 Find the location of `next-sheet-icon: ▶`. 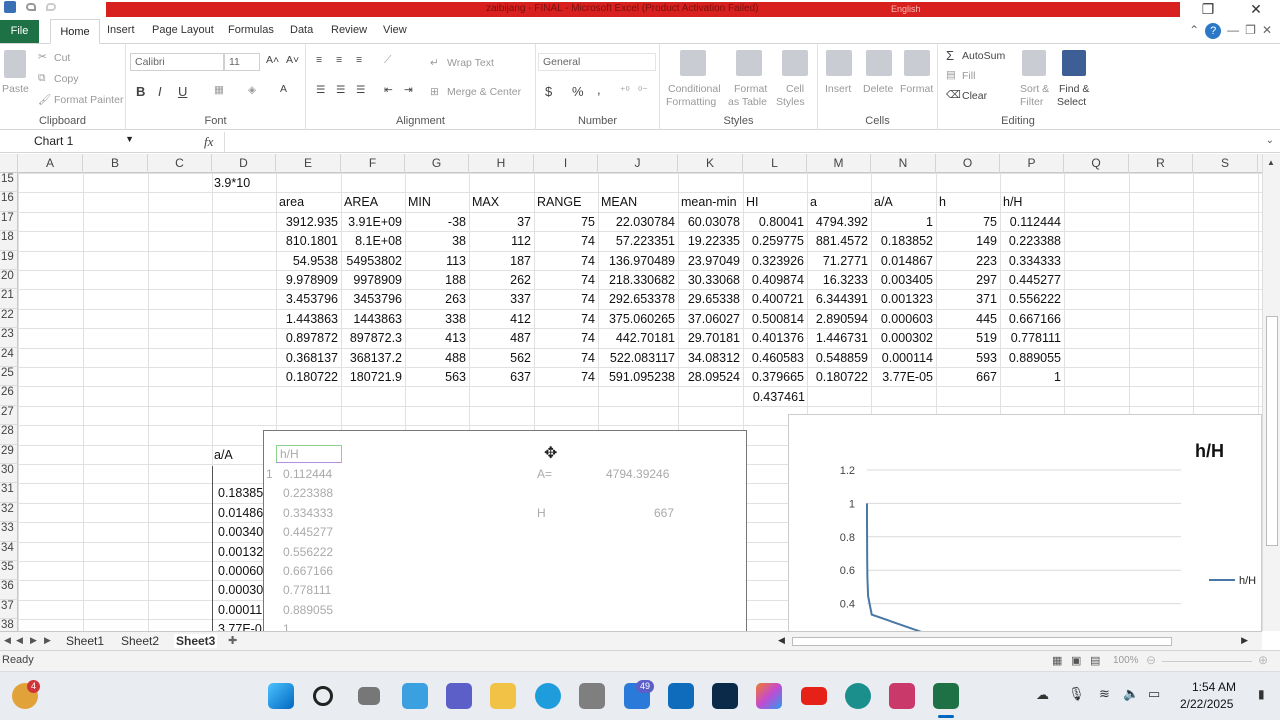

next-sheet-icon: ▶ is located at coordinates (33, 640).